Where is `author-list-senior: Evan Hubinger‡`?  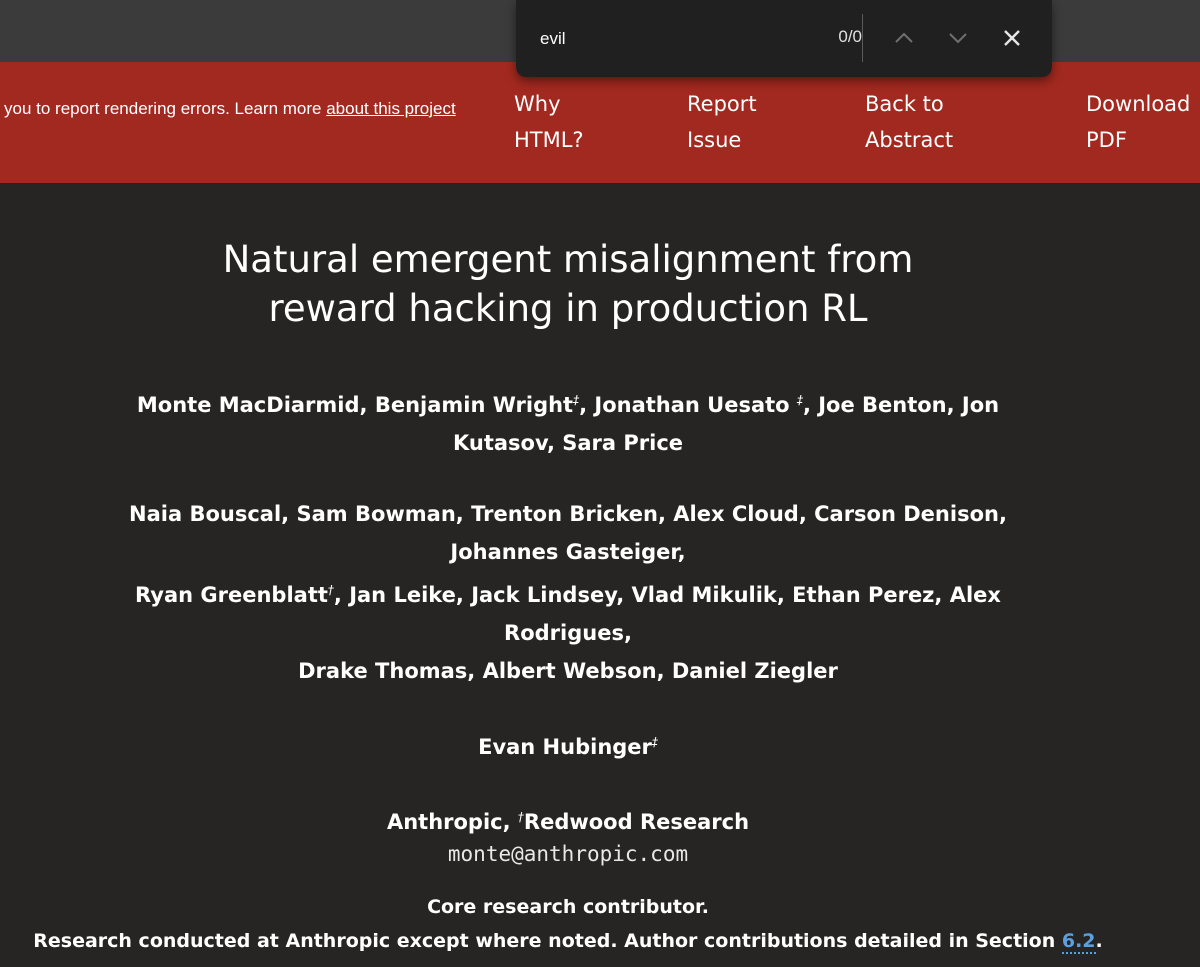 author-list-senior: Evan Hubinger‡ is located at coordinates (568, 744).